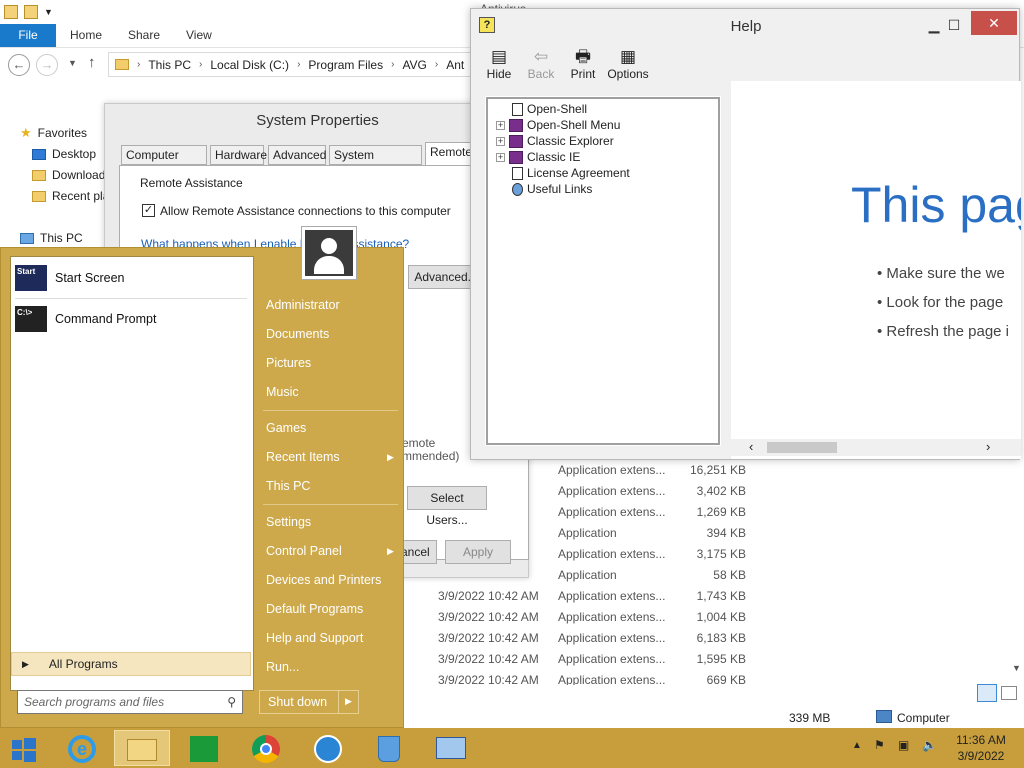  I want to click on back-arrow-icon: ←, so click(19, 65).